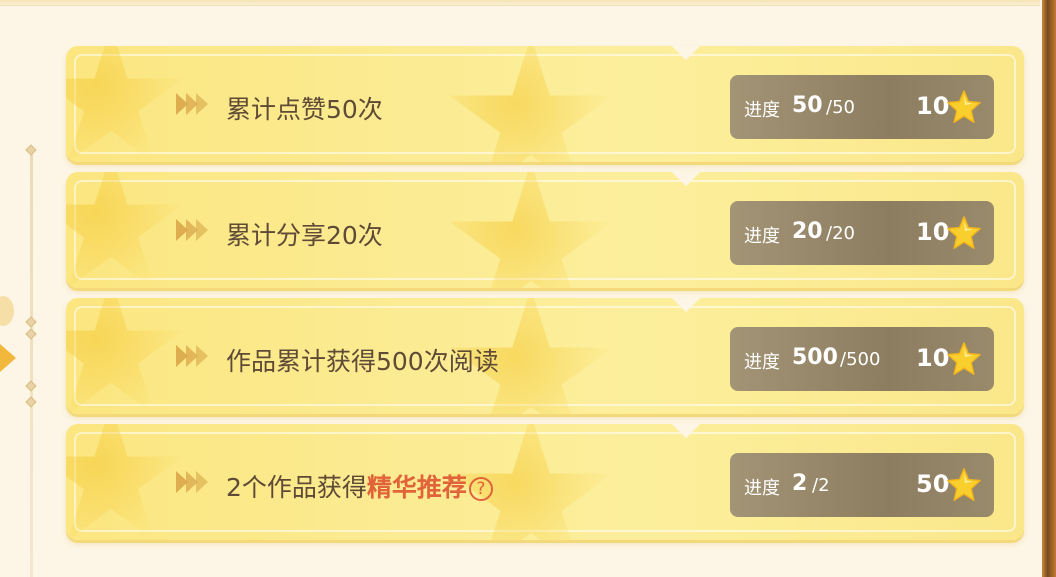 Image resolution: width=1056 pixels, height=577 pixels. Describe the element at coordinates (807, 231) in the screenshot. I see `progress-current: 20` at that location.